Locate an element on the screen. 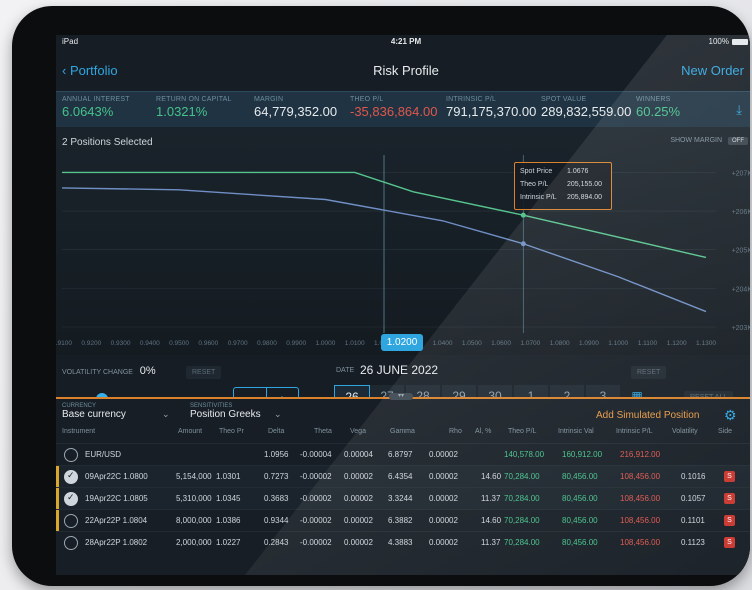  date-value: 26 JUNE 2022 is located at coordinates (399, 370).